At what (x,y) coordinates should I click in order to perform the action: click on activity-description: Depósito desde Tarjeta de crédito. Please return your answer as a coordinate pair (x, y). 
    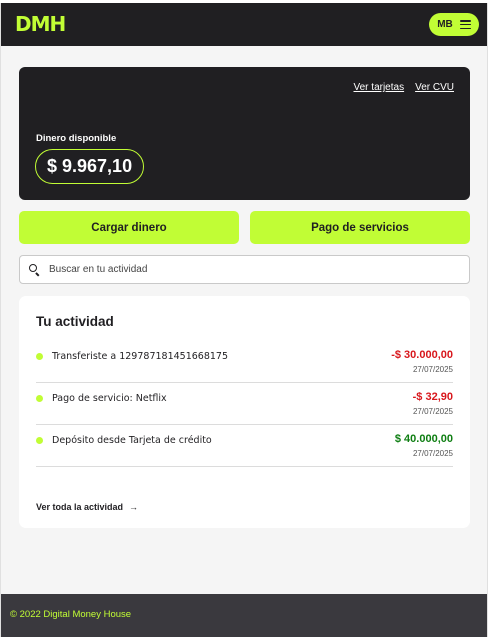
    Looking at the image, I should click on (132, 440).